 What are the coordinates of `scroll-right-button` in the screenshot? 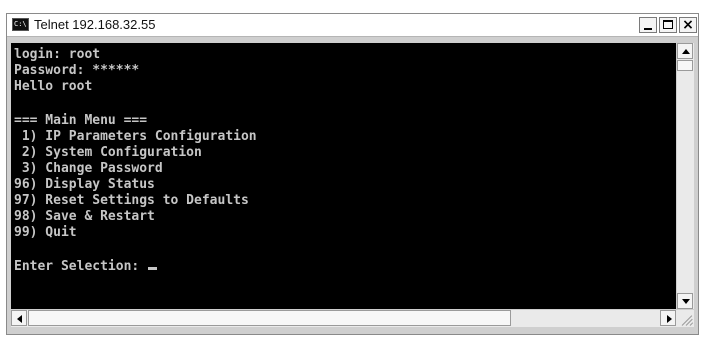 It's located at (668, 318).